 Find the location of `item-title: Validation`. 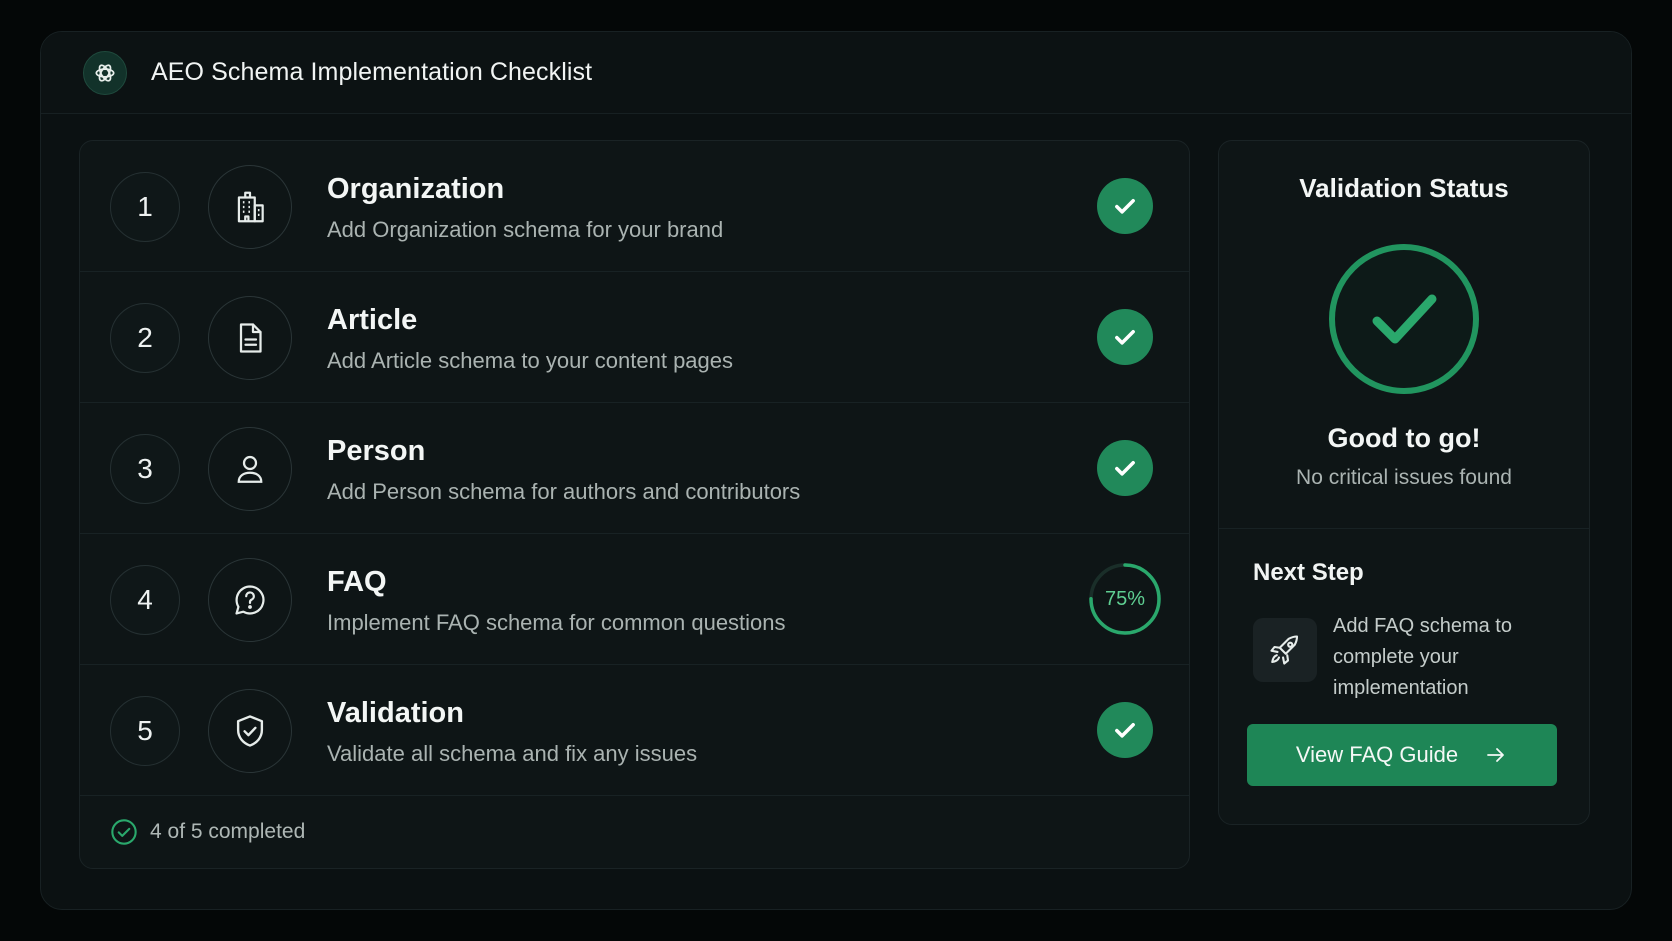

item-title: Validation is located at coordinates (395, 713).